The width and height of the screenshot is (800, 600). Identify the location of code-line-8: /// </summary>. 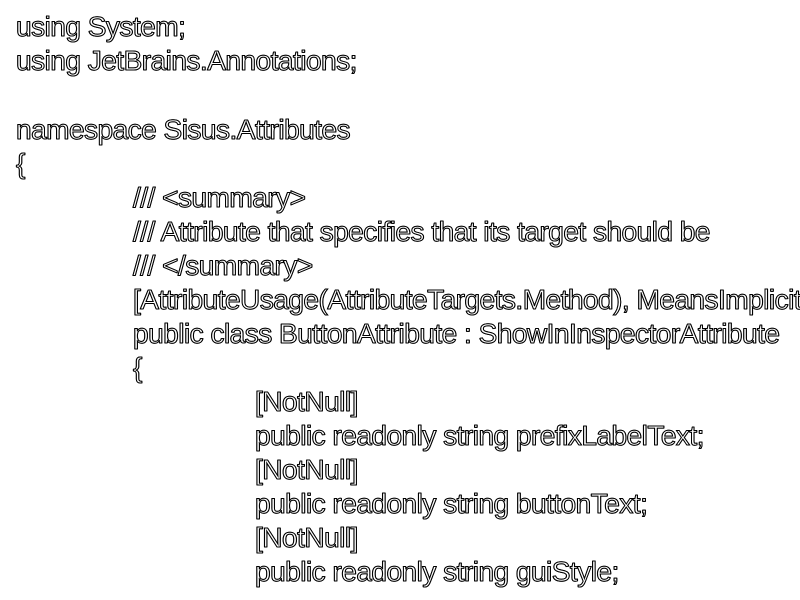
(223, 266).